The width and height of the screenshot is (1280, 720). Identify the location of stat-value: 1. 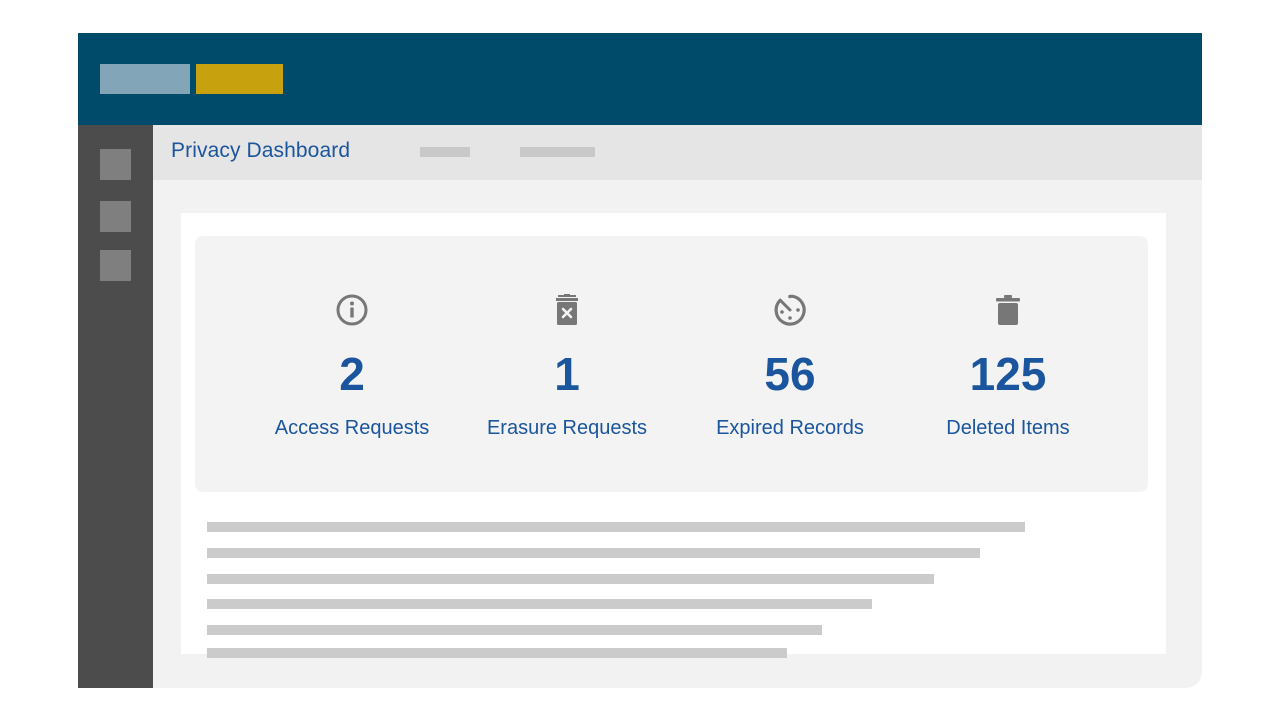
(567, 374).